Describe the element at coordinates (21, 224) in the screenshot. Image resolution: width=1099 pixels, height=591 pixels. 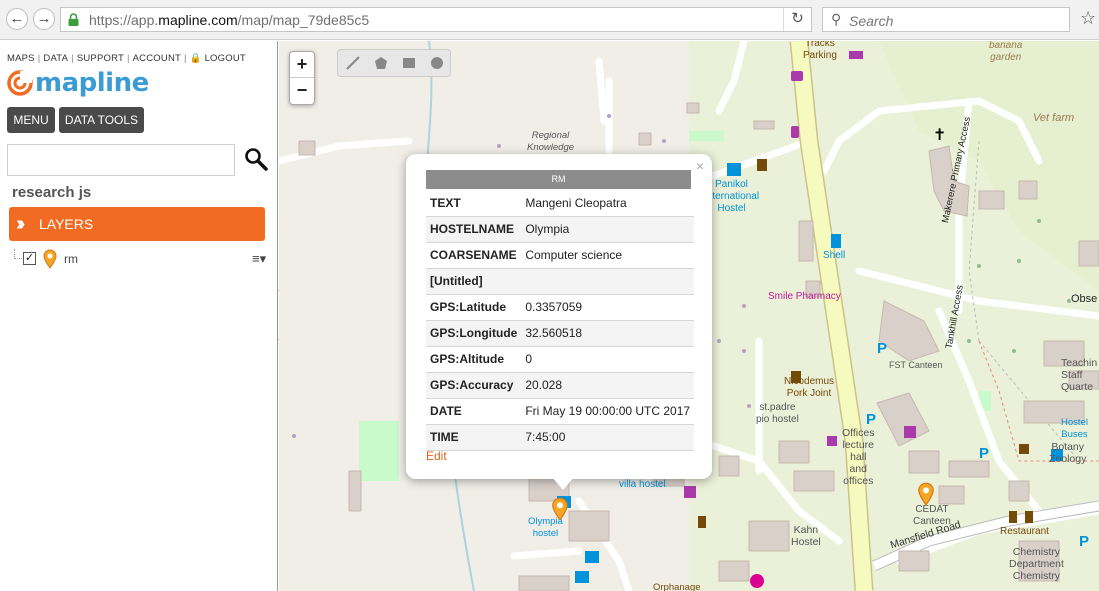
I see `double-chevron-icon: ››` at that location.